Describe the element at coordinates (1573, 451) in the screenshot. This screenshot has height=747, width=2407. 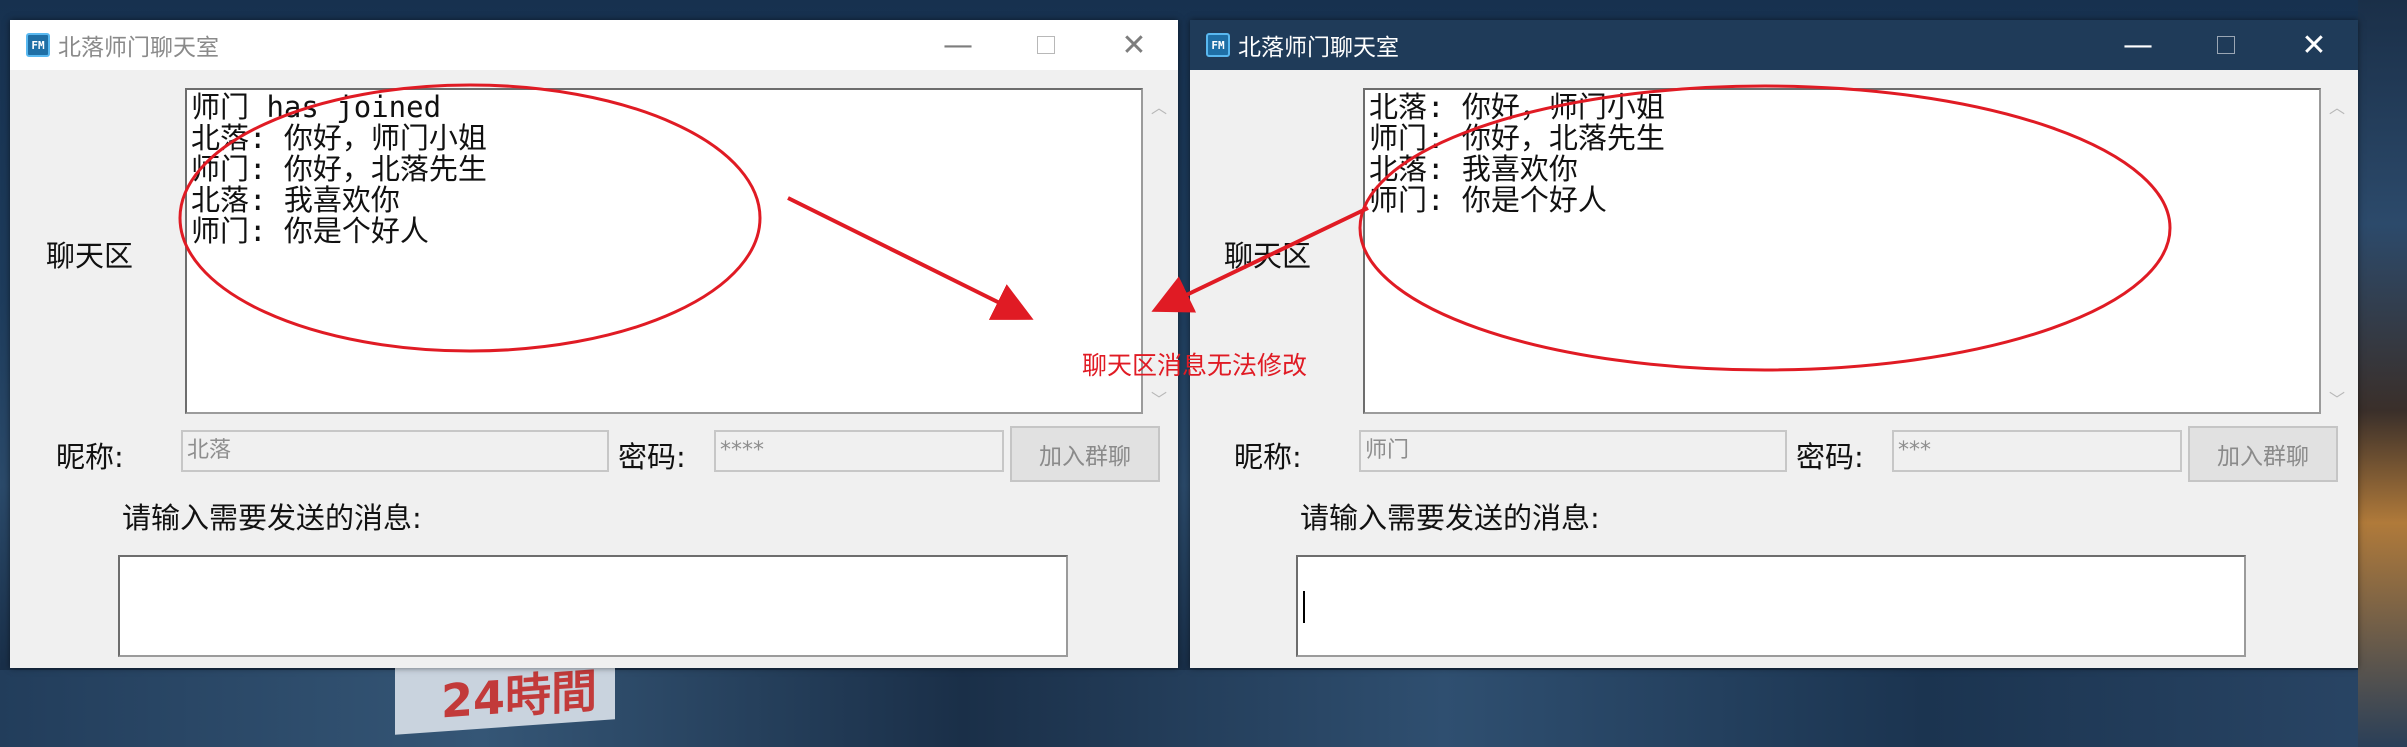
I see `nickname-input: 师门` at that location.